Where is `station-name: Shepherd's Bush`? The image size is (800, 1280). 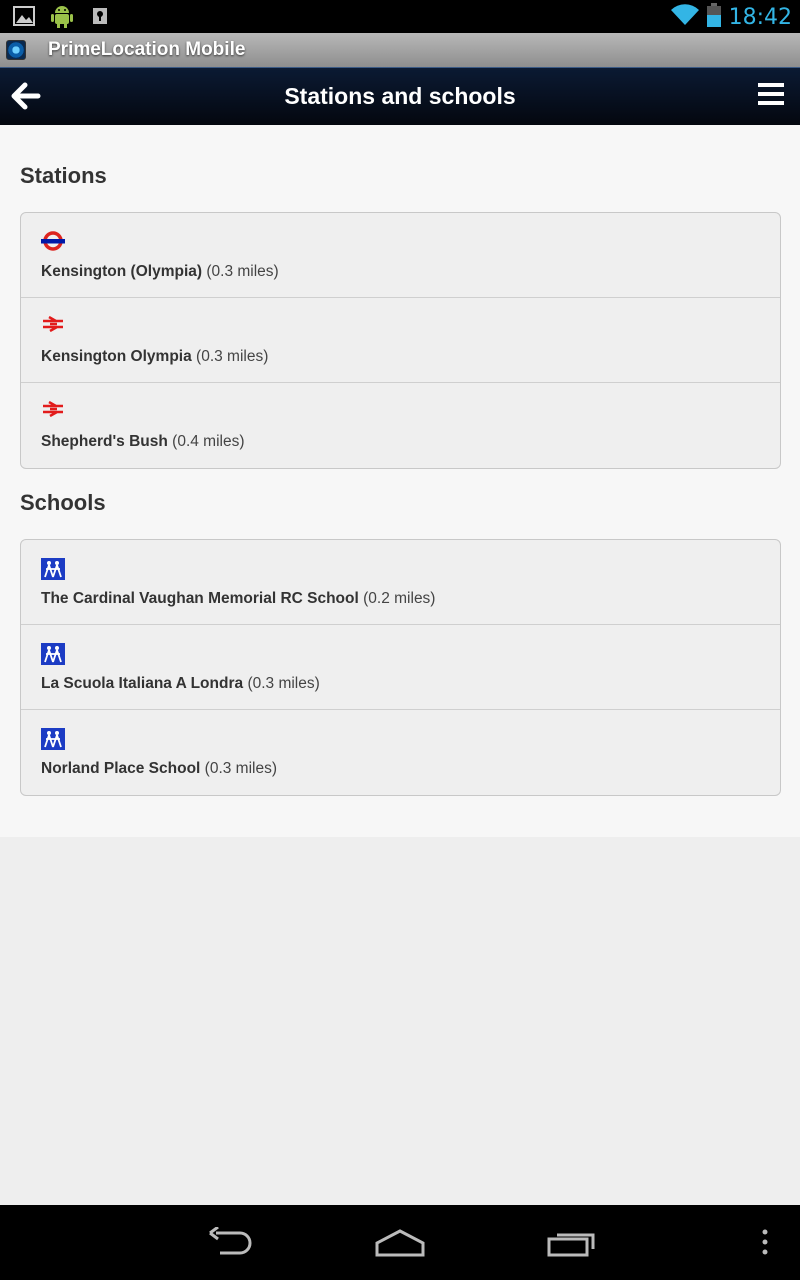 station-name: Shepherd's Bush is located at coordinates (104, 441).